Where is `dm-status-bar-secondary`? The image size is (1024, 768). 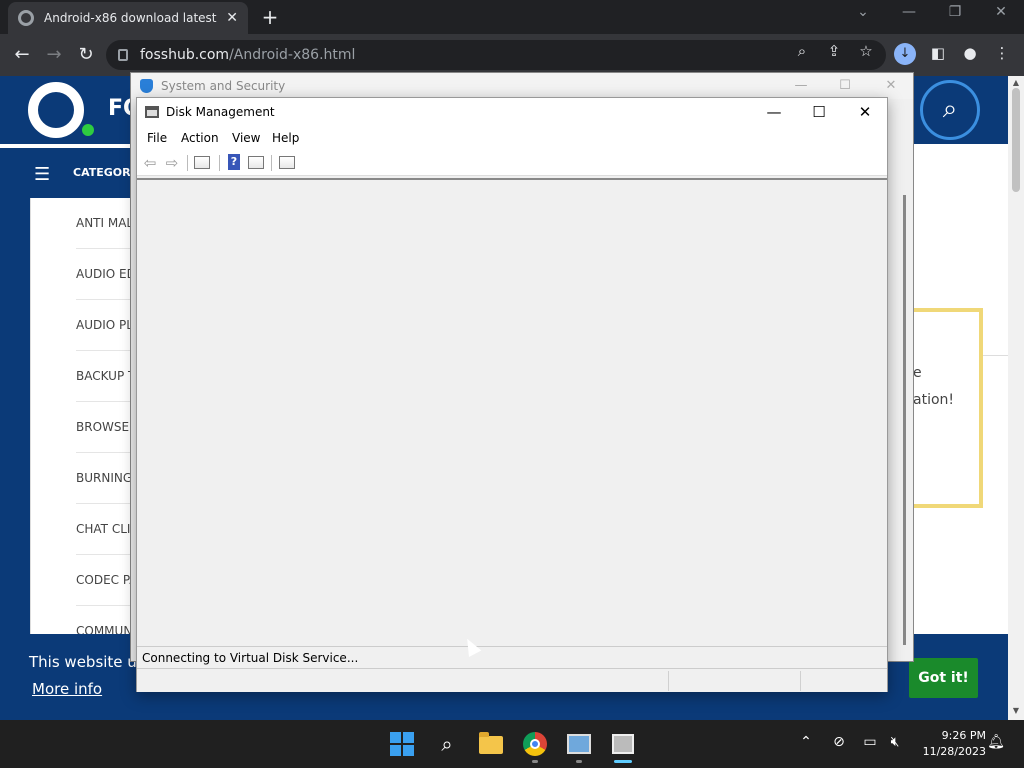
dm-status-bar-secondary is located at coordinates (512, 680).